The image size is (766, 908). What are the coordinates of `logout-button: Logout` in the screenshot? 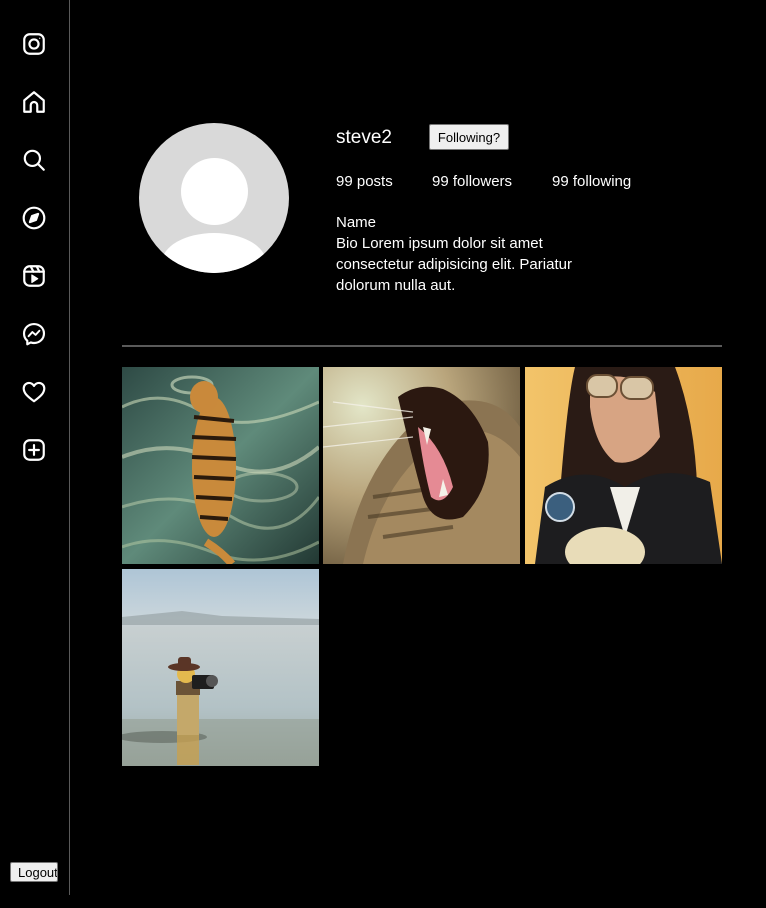 It's located at (34, 872).